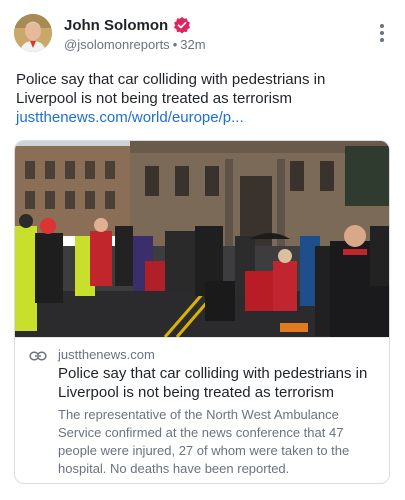  Describe the element at coordinates (117, 44) in the screenshot. I see `author-handle: @jsolomonreports` at that location.